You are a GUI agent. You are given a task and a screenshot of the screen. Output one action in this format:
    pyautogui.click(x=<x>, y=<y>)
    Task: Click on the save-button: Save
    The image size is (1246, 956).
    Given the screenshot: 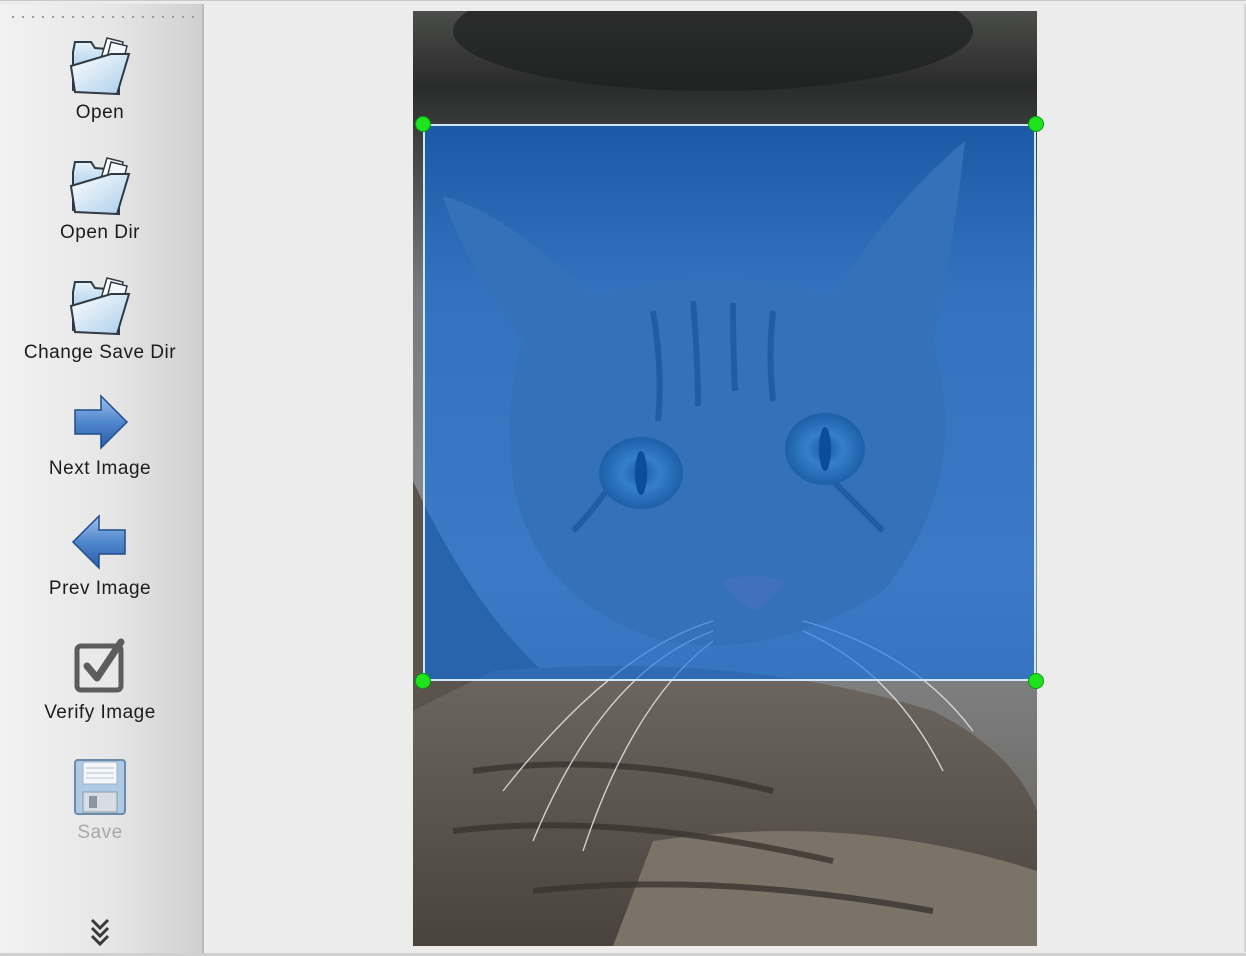 What is the action you would take?
    pyautogui.click(x=100, y=800)
    